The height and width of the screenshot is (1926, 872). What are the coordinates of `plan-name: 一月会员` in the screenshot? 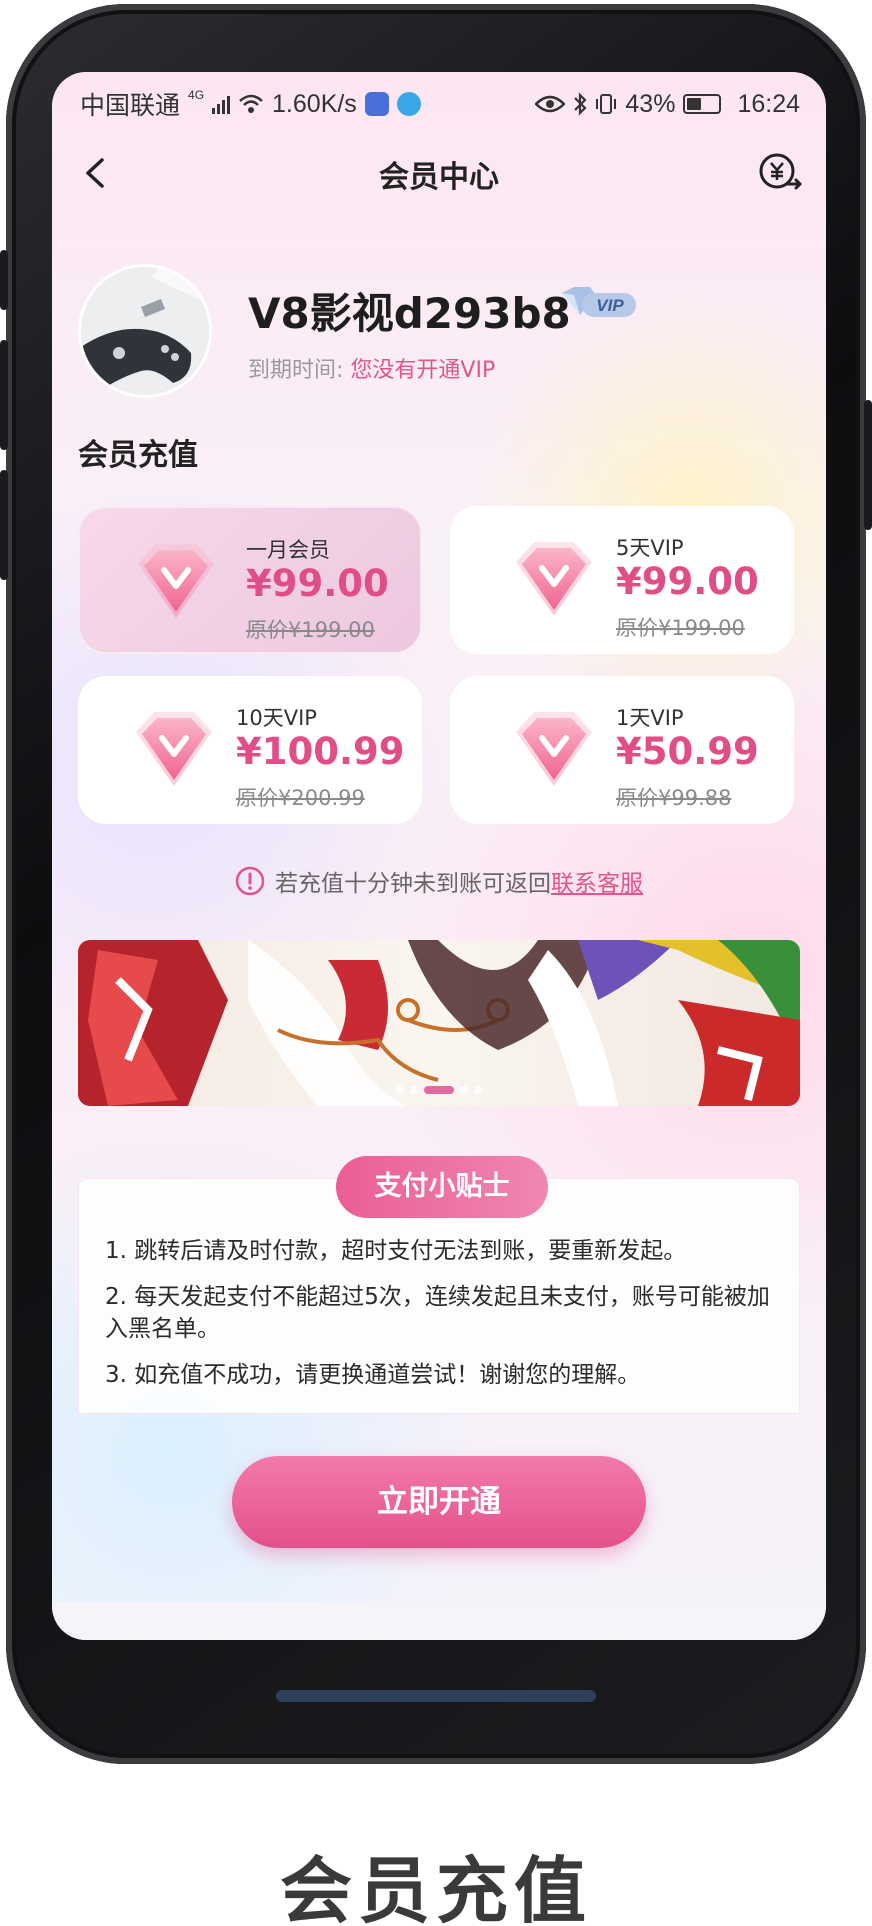 It's located at (288, 550).